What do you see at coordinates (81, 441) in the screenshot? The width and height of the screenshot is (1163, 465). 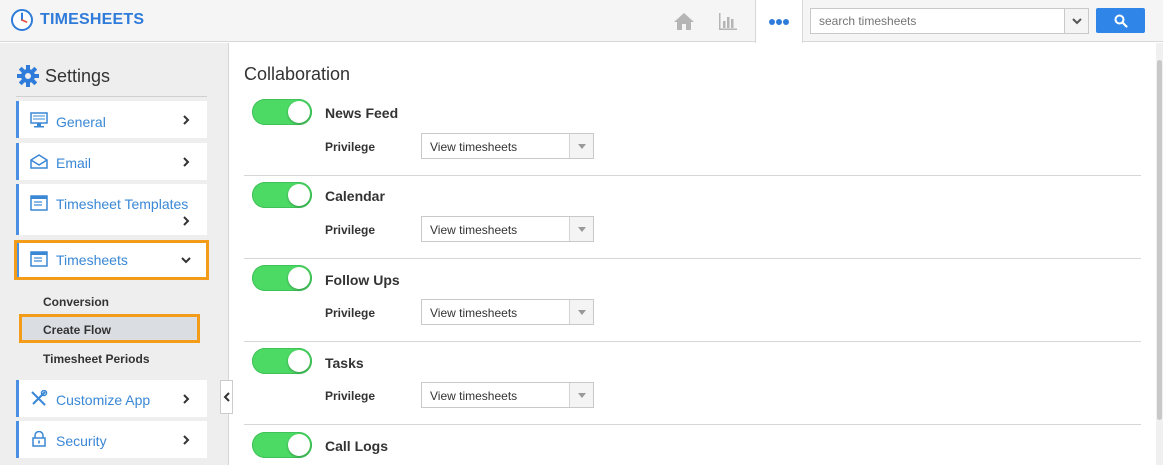 I see `sidebar-item-label: Security` at bounding box center [81, 441].